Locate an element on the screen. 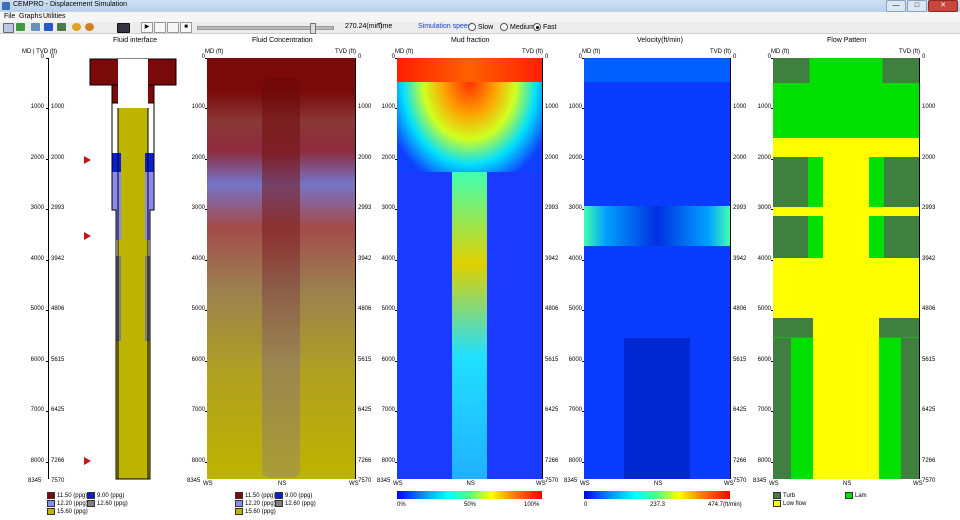 The image size is (960, 520). chart-icon is located at coordinates (35, 27).